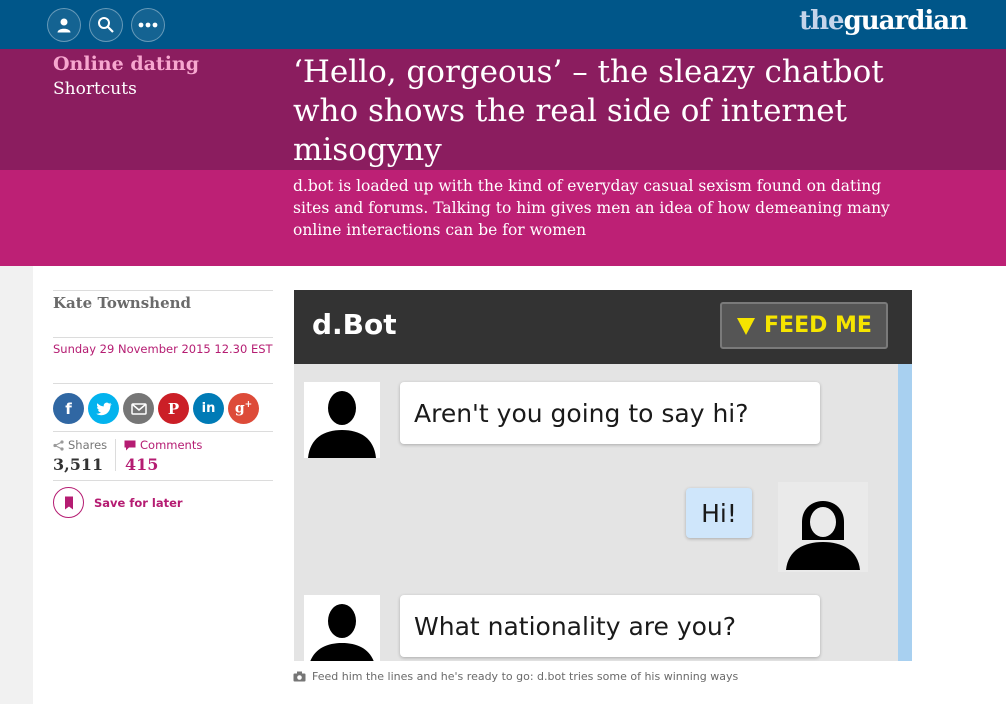 This screenshot has width=1006, height=704. I want to click on section-link: Online dating, so click(126, 64).